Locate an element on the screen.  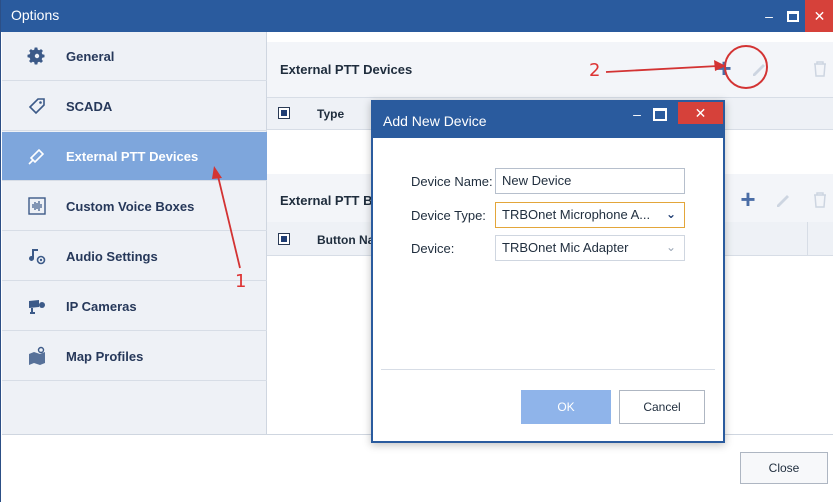
devices-section-header: External PTT Devices + is located at coordinates (550, 70).